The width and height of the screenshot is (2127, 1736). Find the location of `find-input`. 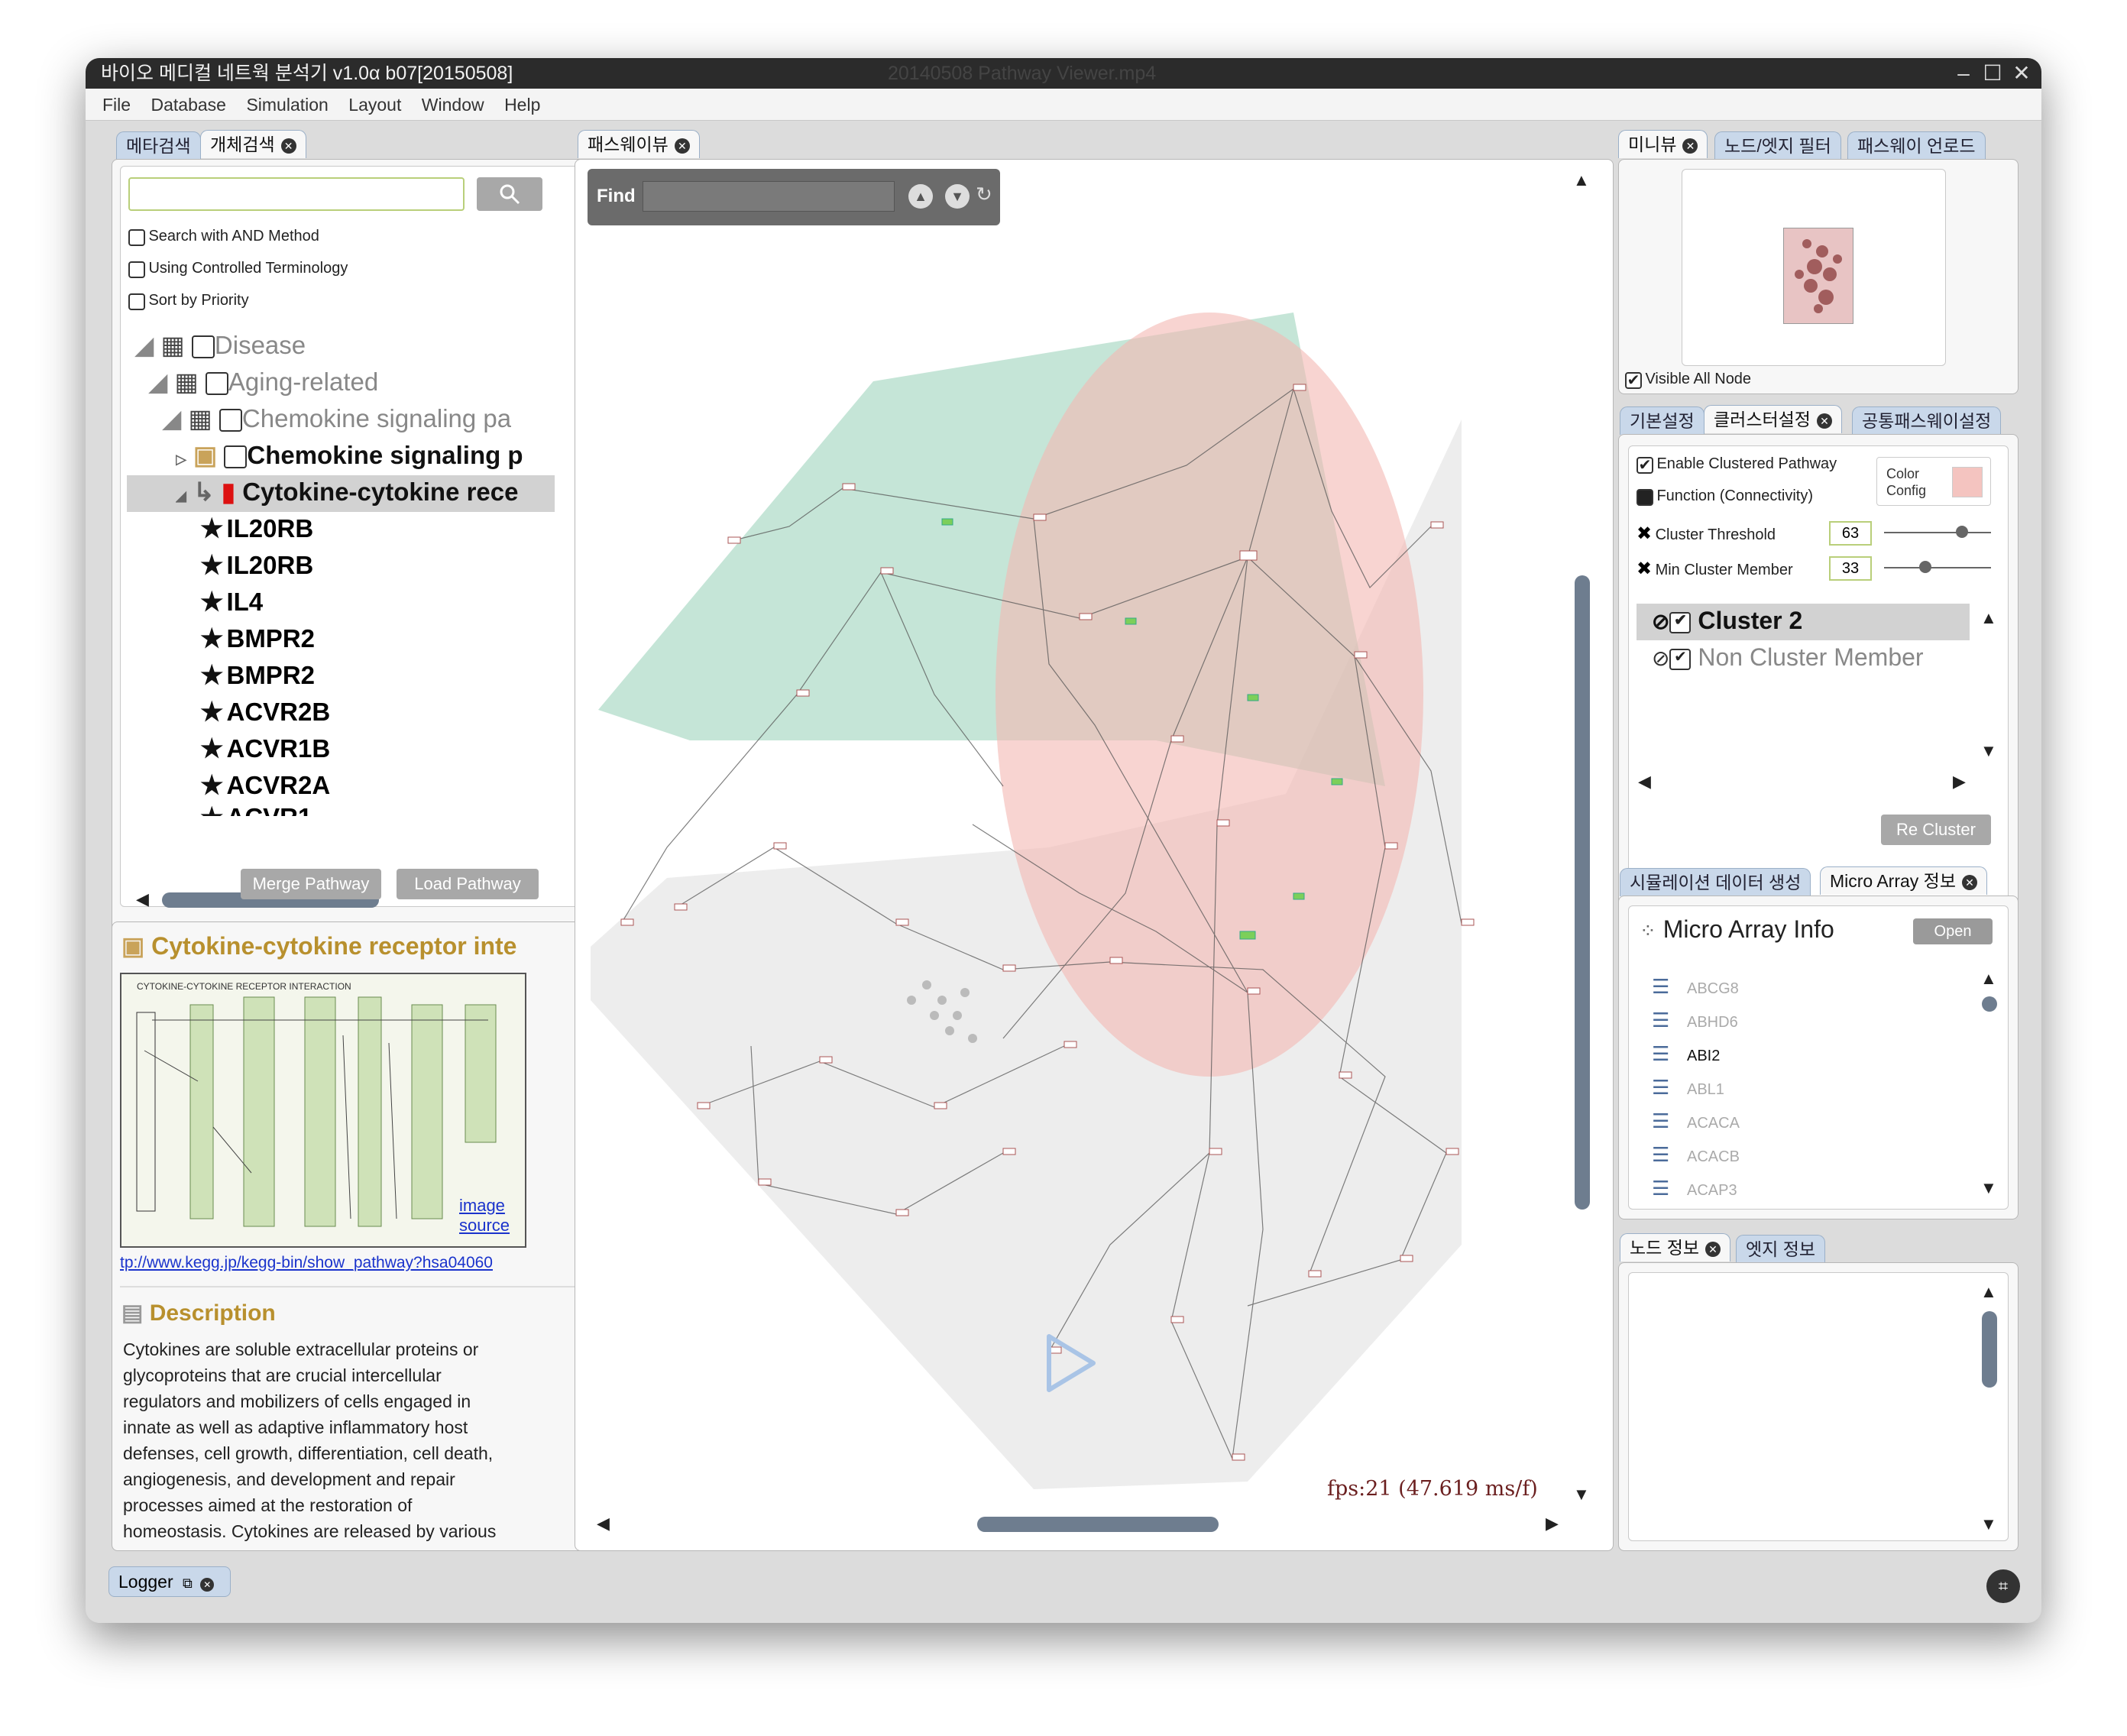

find-input is located at coordinates (769, 196).